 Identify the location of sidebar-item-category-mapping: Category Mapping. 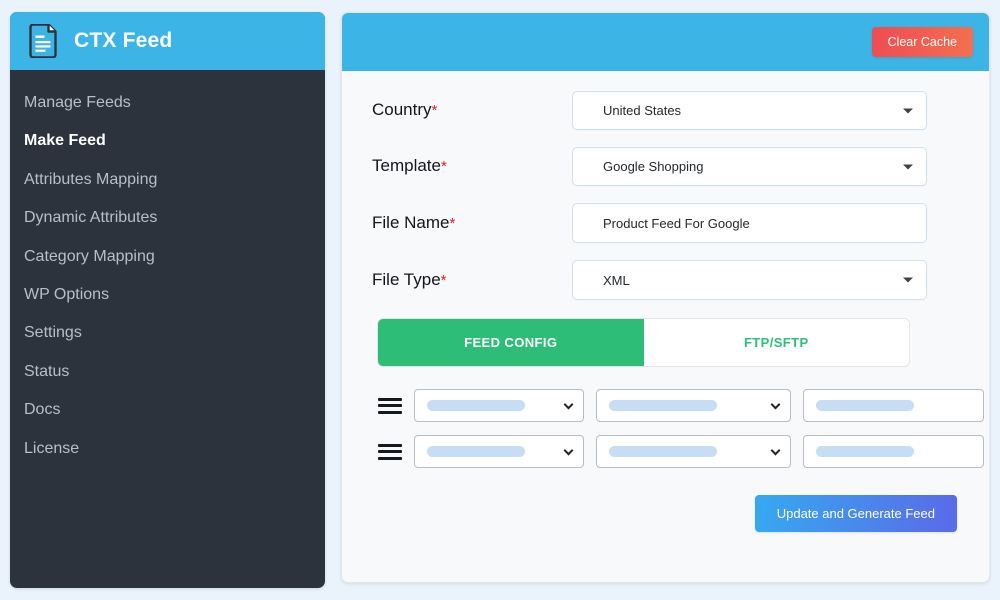
(167, 257).